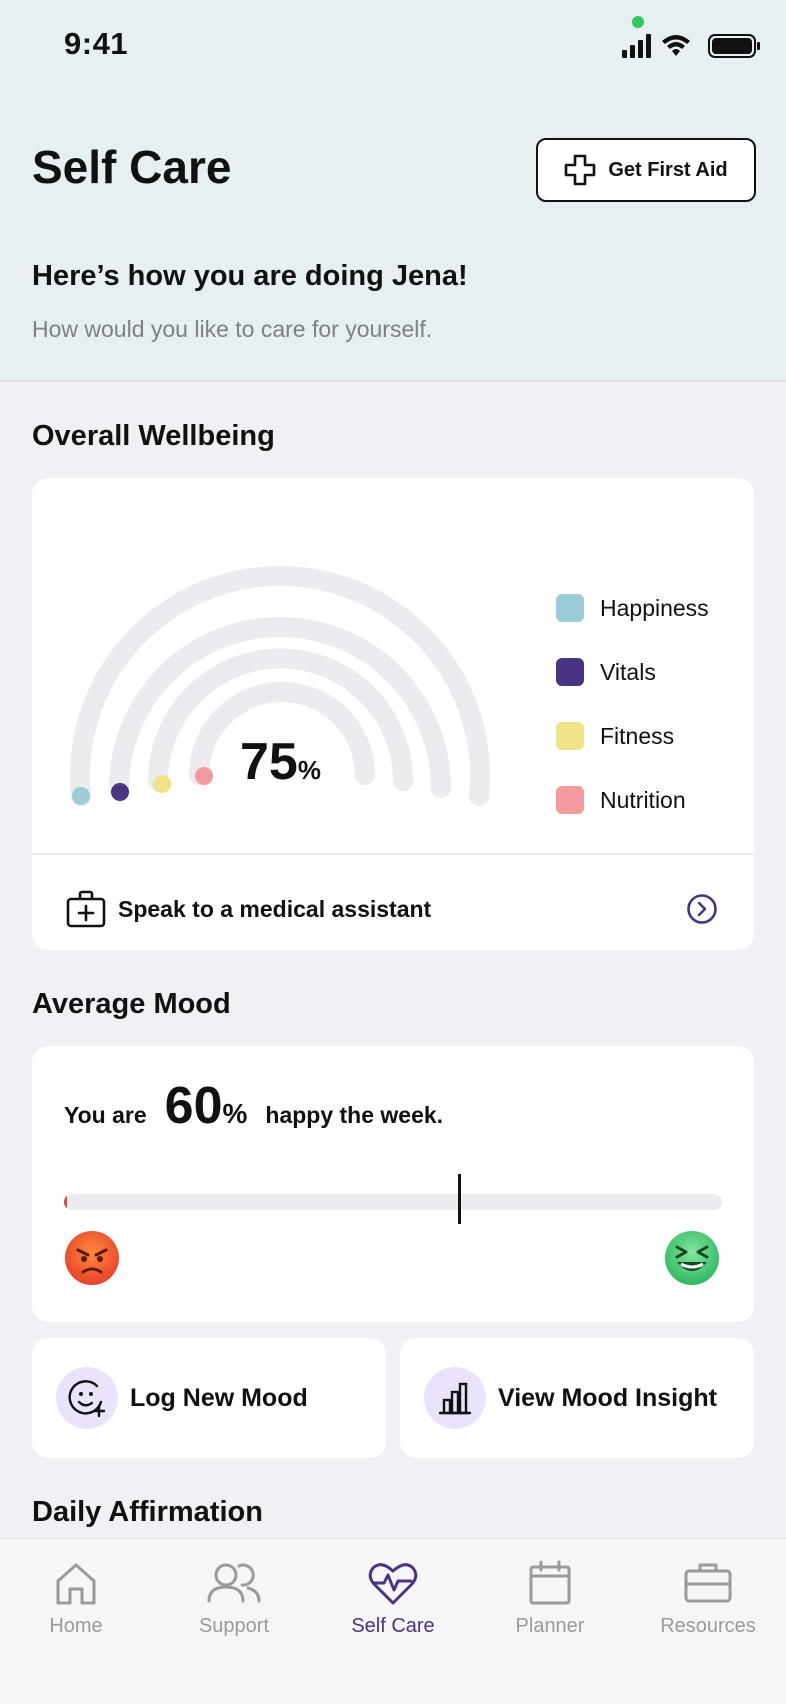 This screenshot has height=1704, width=786. I want to click on tab-self-care: Self Care, so click(393, 1598).